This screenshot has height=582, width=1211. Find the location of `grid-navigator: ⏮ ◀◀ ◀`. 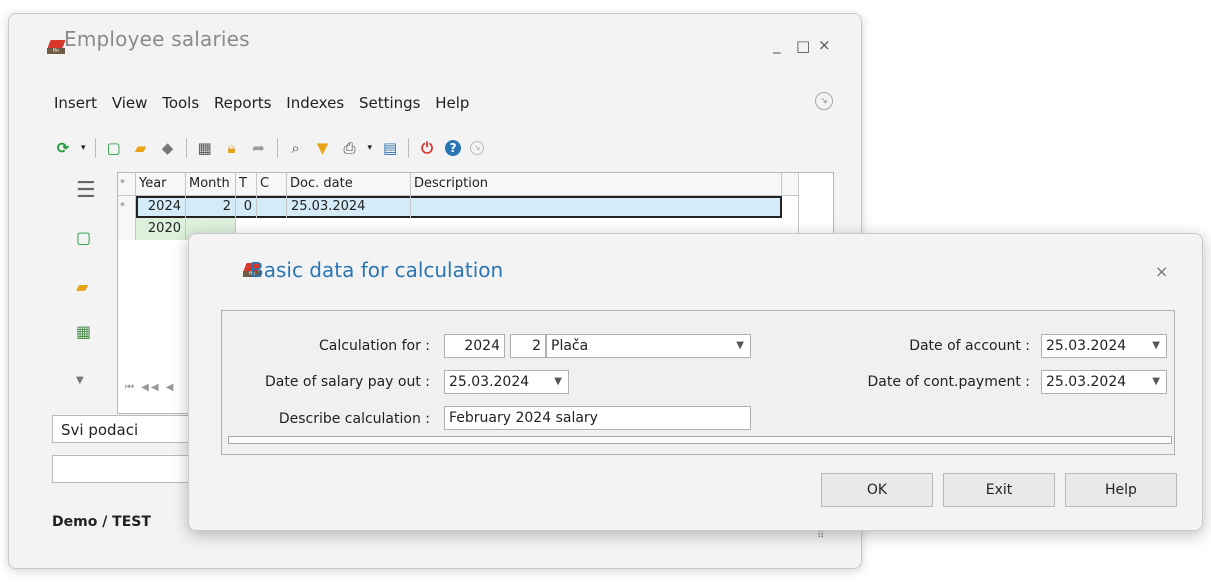

grid-navigator: ⏮ ◀◀ ◀ is located at coordinates (150, 387).